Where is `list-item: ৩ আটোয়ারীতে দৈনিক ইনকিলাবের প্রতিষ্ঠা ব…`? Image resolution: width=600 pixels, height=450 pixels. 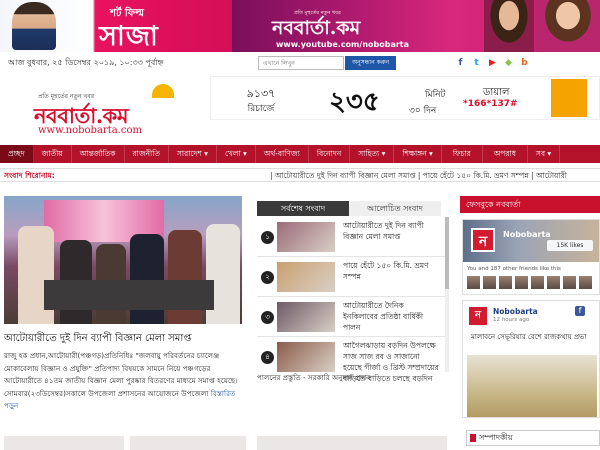 list-item: ৩ আটোয়ারীতে দৈনিক ইনকিলাবের প্রতিষ্ঠা ব… is located at coordinates (351, 317).